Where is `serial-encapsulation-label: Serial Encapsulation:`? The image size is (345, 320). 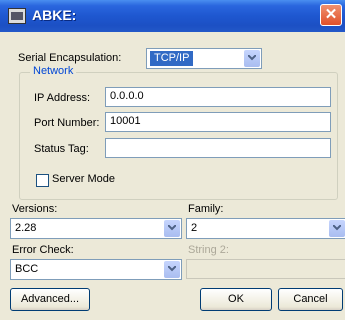
serial-encapsulation-label: Serial Encapsulation: is located at coordinates (70, 58).